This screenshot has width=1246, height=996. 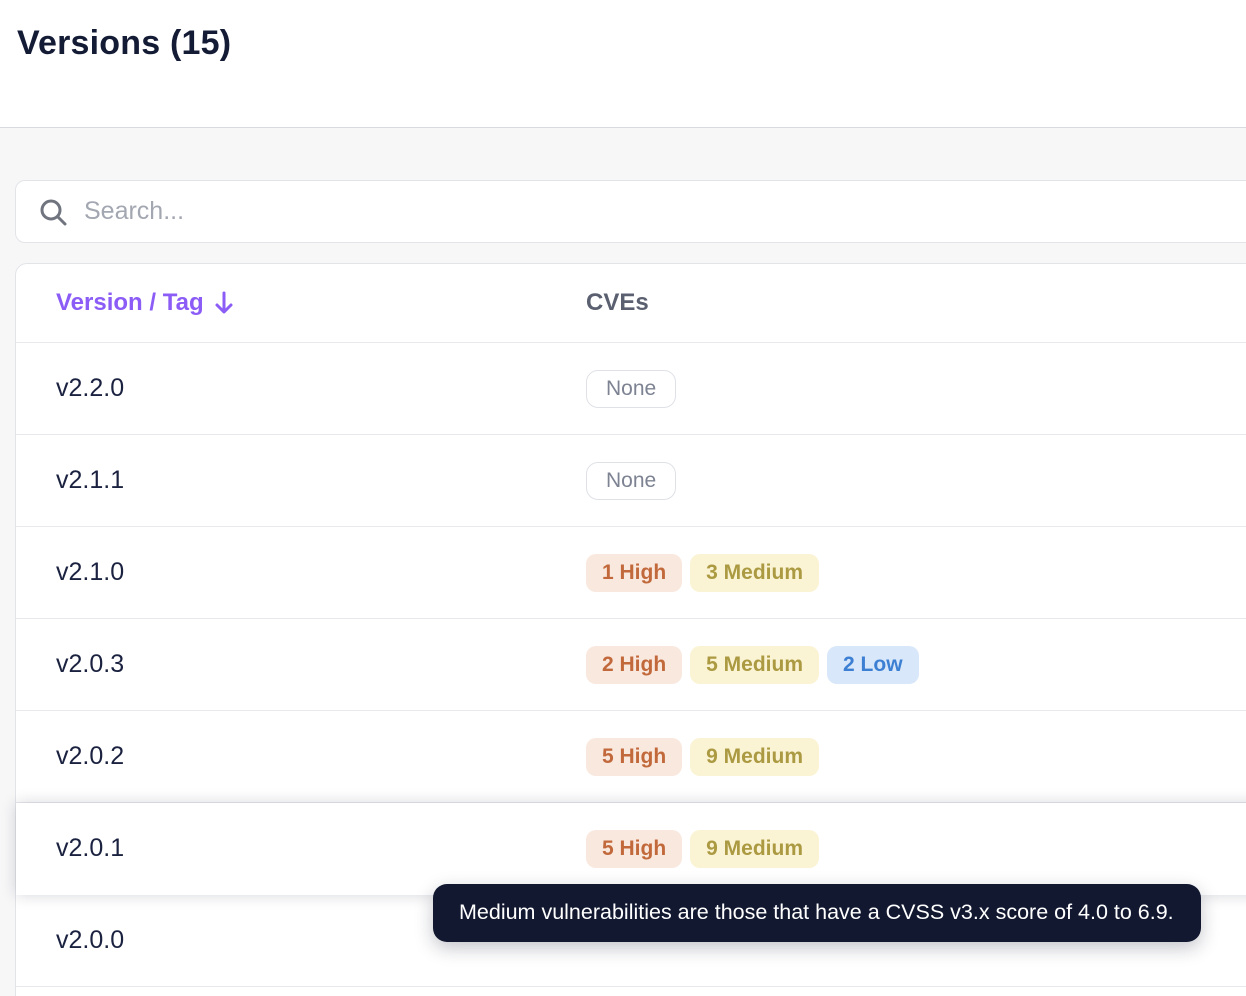 I want to click on search-box, so click(x=630, y=211).